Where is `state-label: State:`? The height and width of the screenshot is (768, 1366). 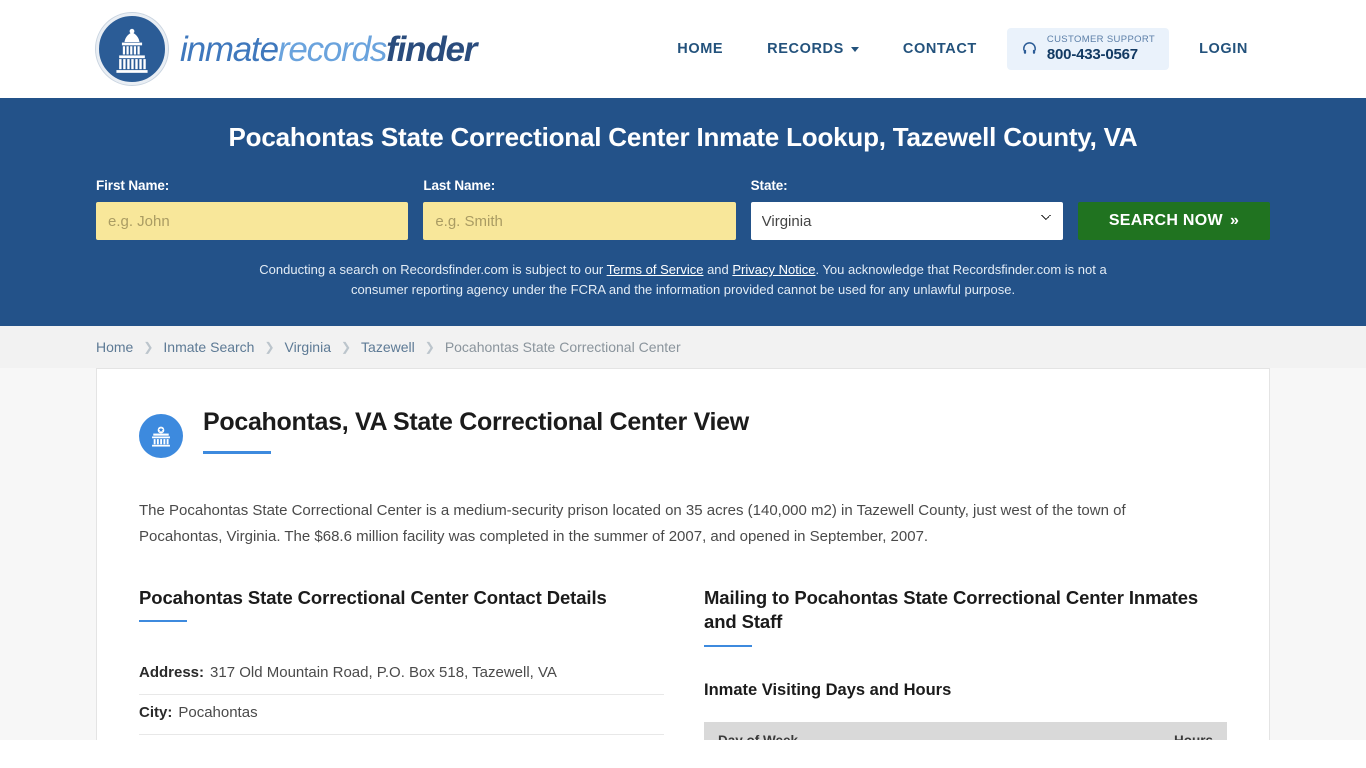
state-label: State: is located at coordinates (769, 185).